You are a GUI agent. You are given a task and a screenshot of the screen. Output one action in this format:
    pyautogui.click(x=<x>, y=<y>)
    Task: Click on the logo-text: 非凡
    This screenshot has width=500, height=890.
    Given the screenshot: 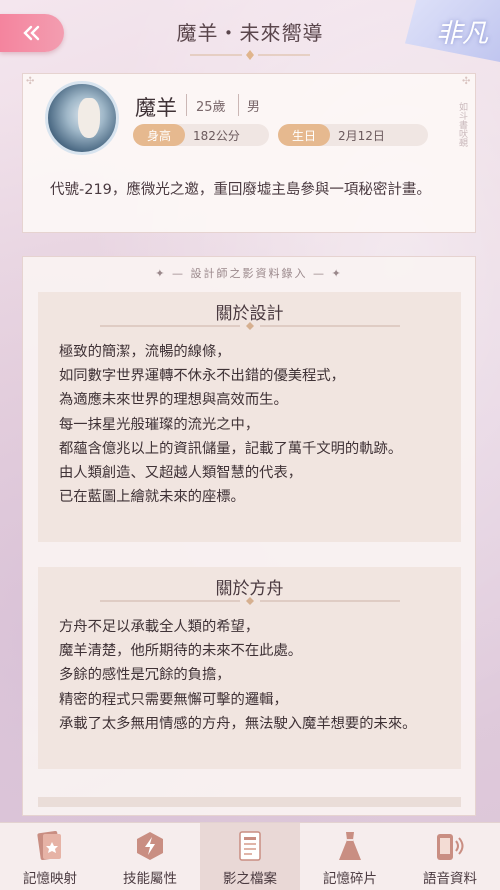 What is the action you would take?
    pyautogui.click(x=461, y=33)
    